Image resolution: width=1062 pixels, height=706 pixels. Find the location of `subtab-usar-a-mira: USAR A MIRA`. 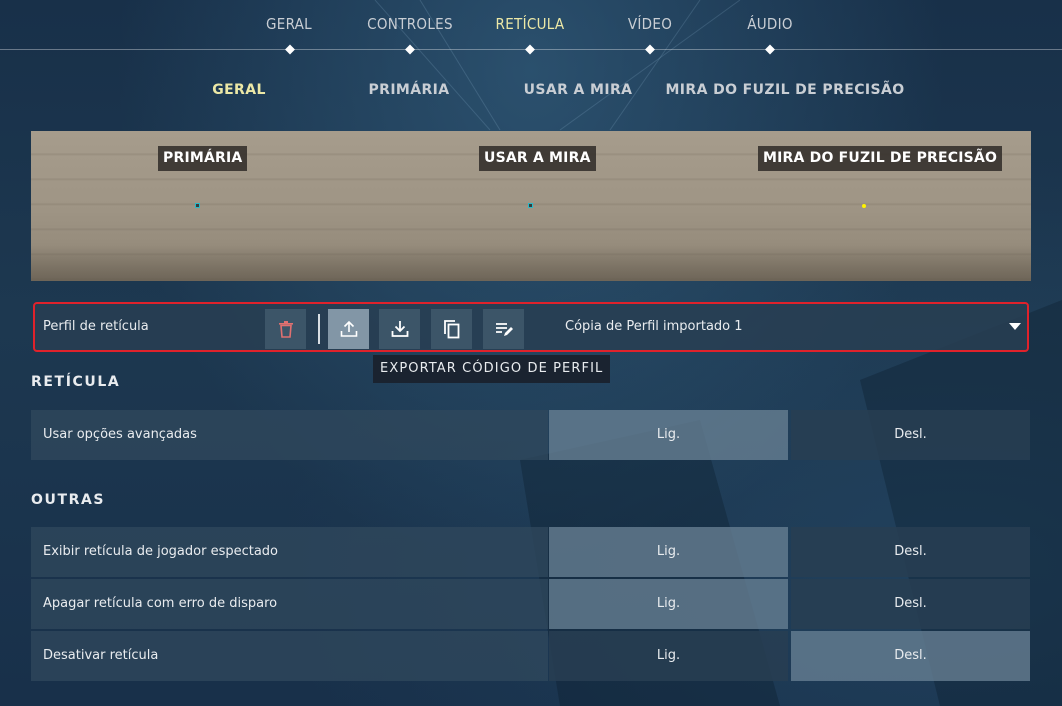

subtab-usar-a-mira: USAR A MIRA is located at coordinates (578, 90).